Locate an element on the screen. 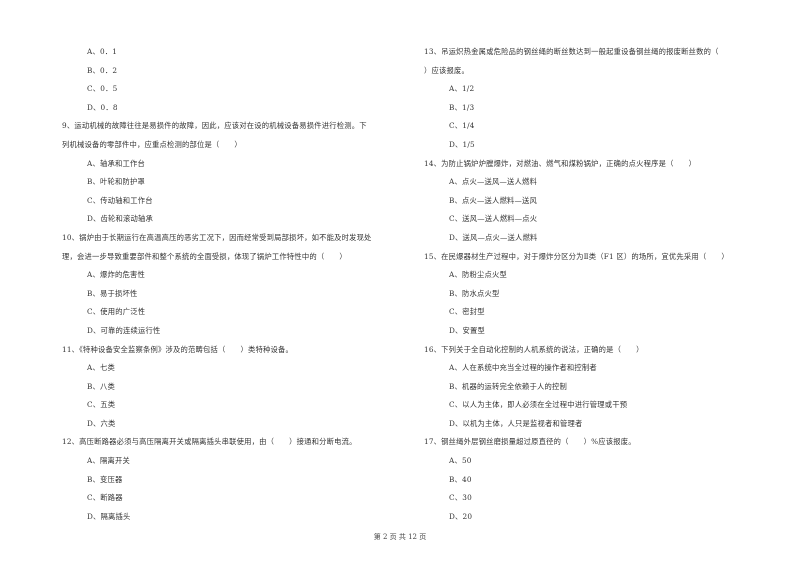 Image resolution: width=800 pixels, height=565 pixels. answer-option: B、防水点火型 is located at coordinates (474, 293).